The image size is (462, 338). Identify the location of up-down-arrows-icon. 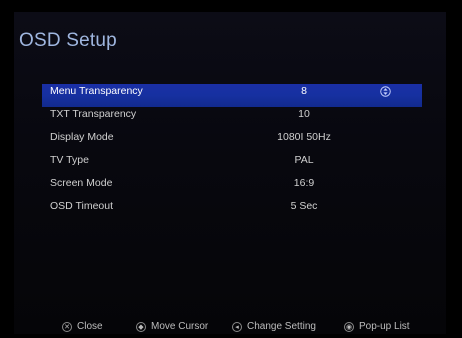
(385, 91).